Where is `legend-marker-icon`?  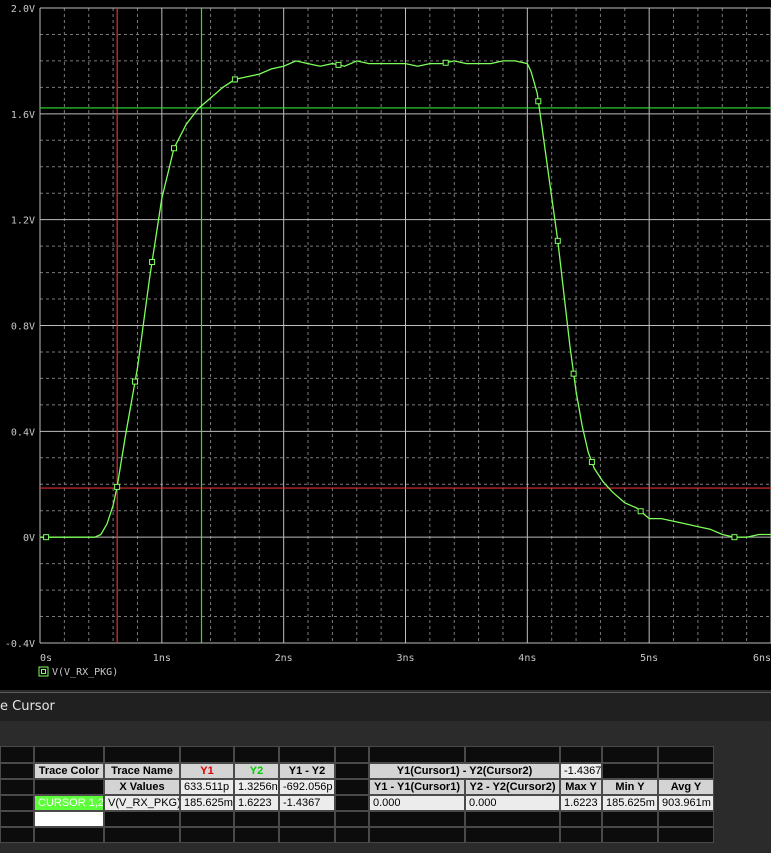
legend-marker-icon is located at coordinates (43, 671).